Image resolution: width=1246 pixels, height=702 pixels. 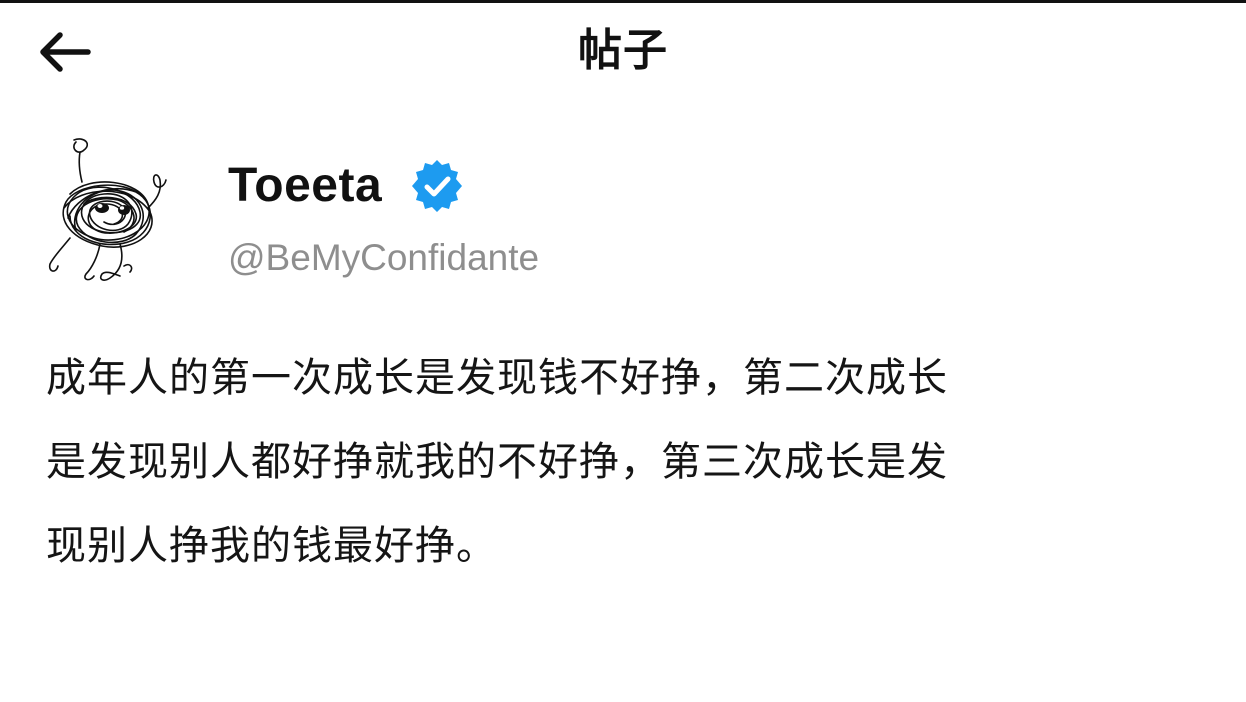 I want to click on page-title: 帖子, so click(x=623, y=50).